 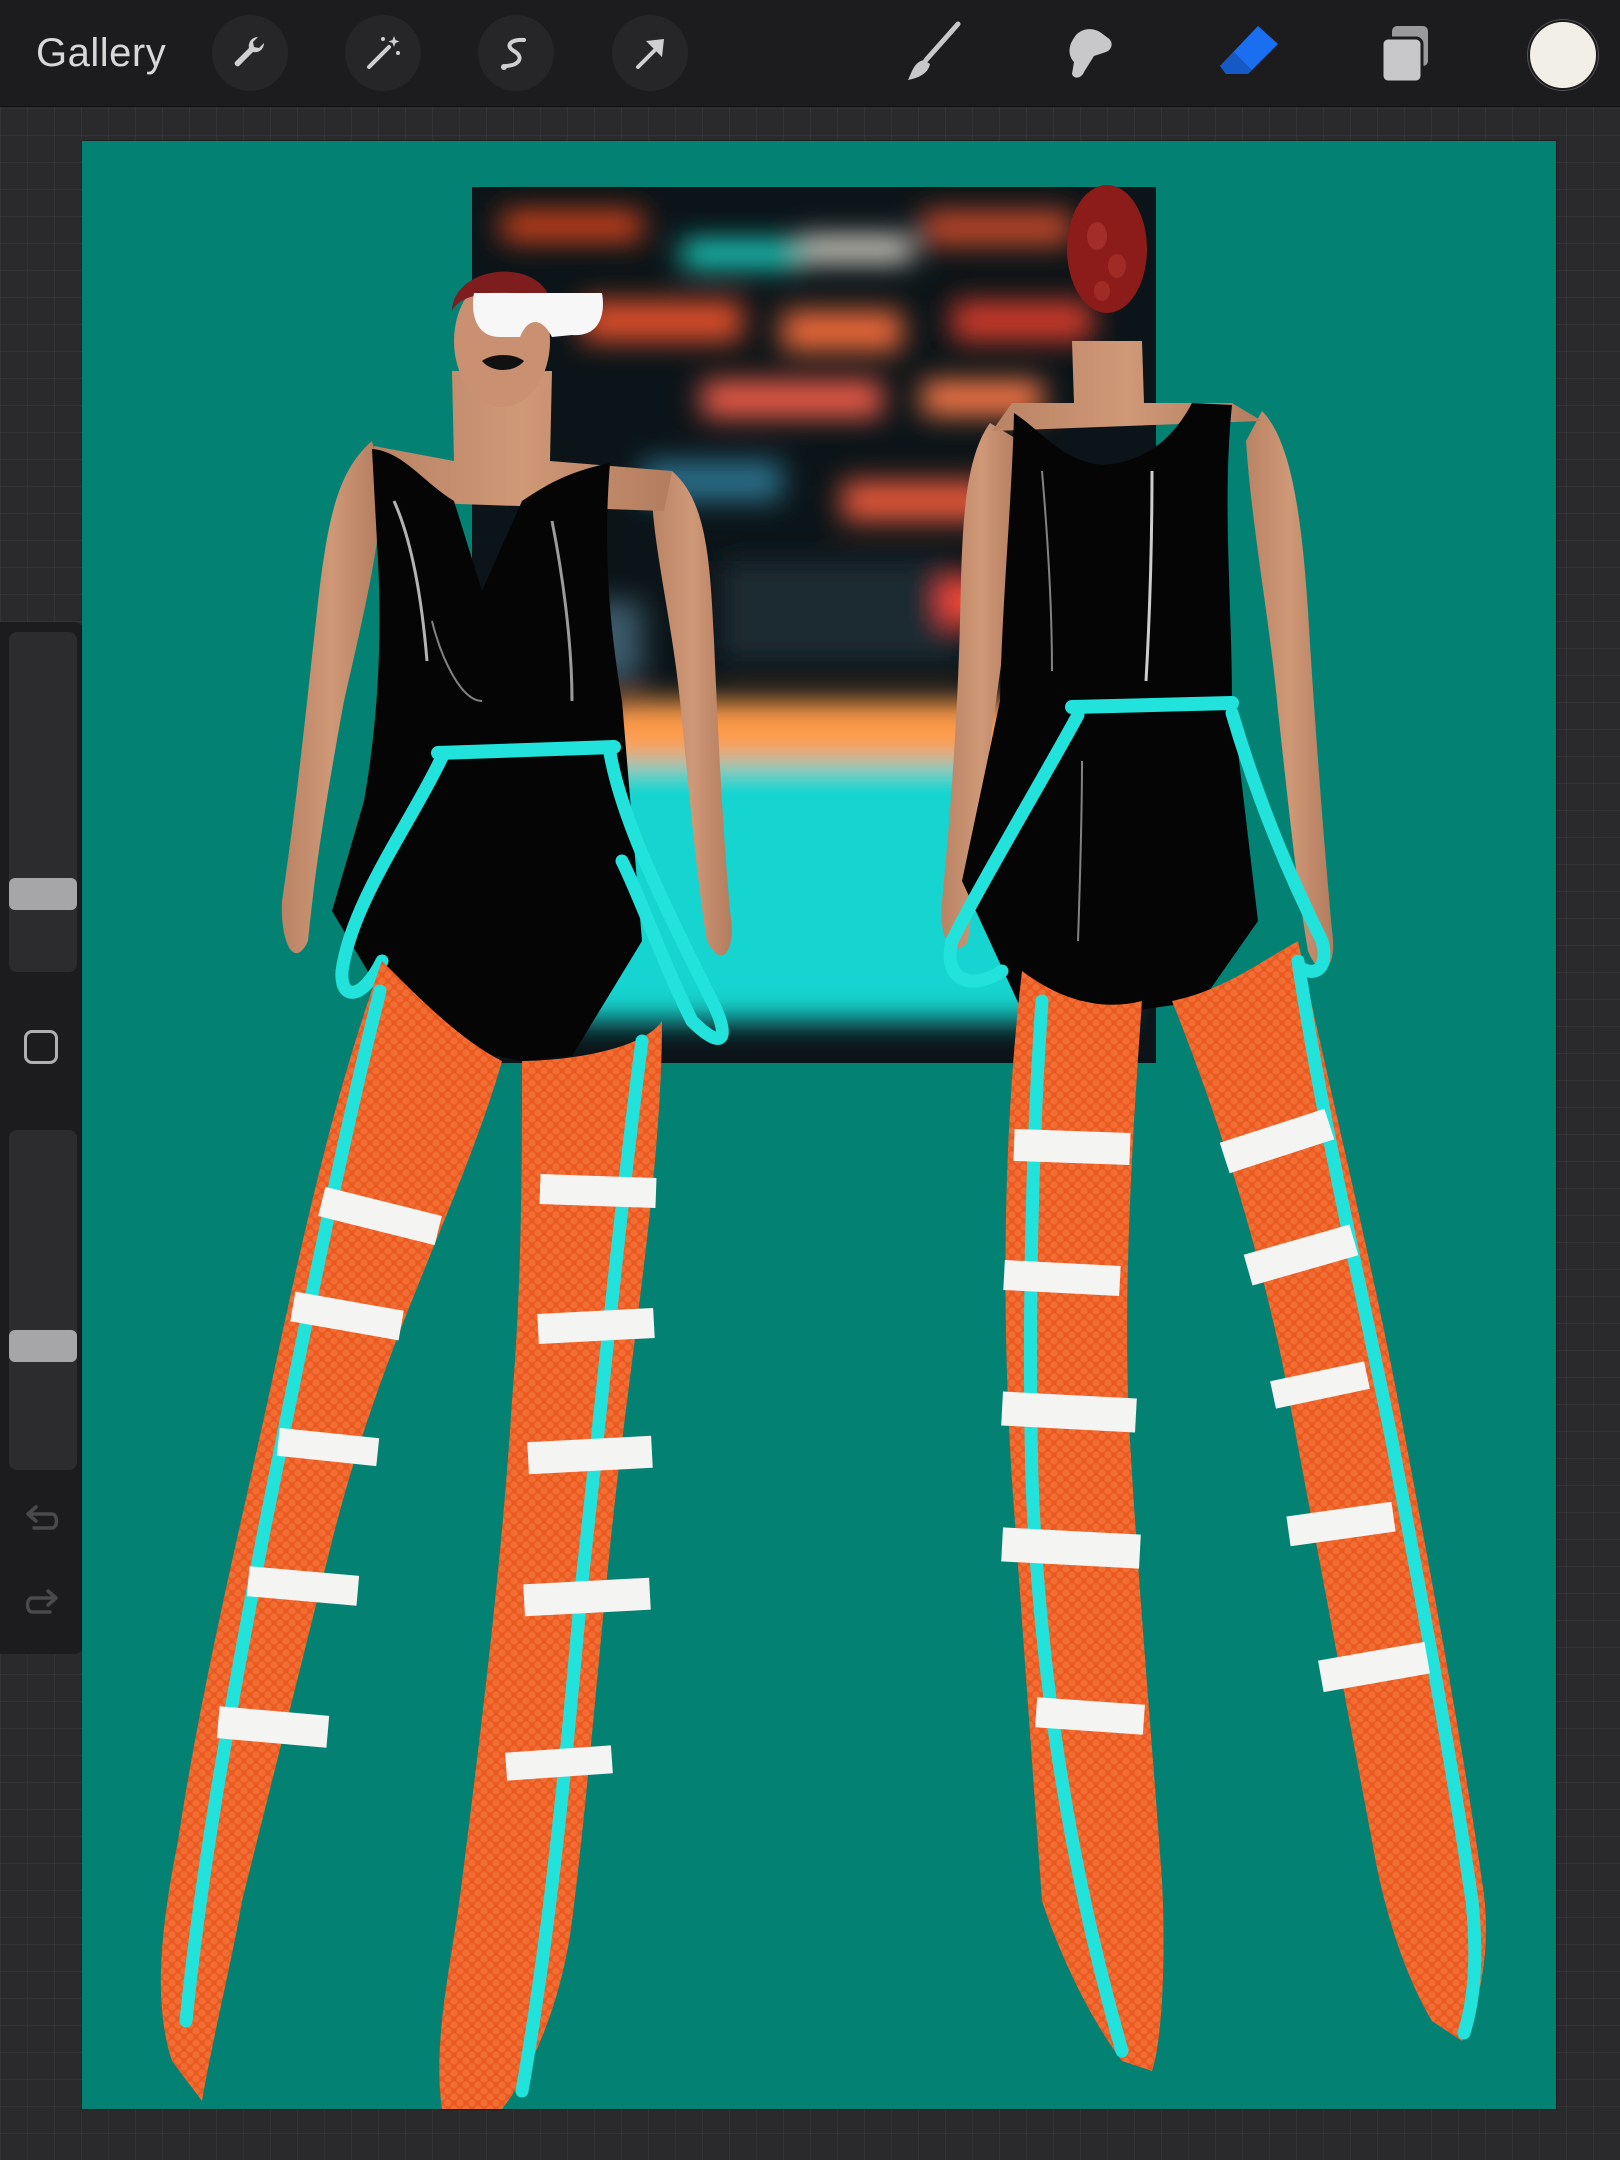 I want to click on selection-icon, so click(x=513, y=53).